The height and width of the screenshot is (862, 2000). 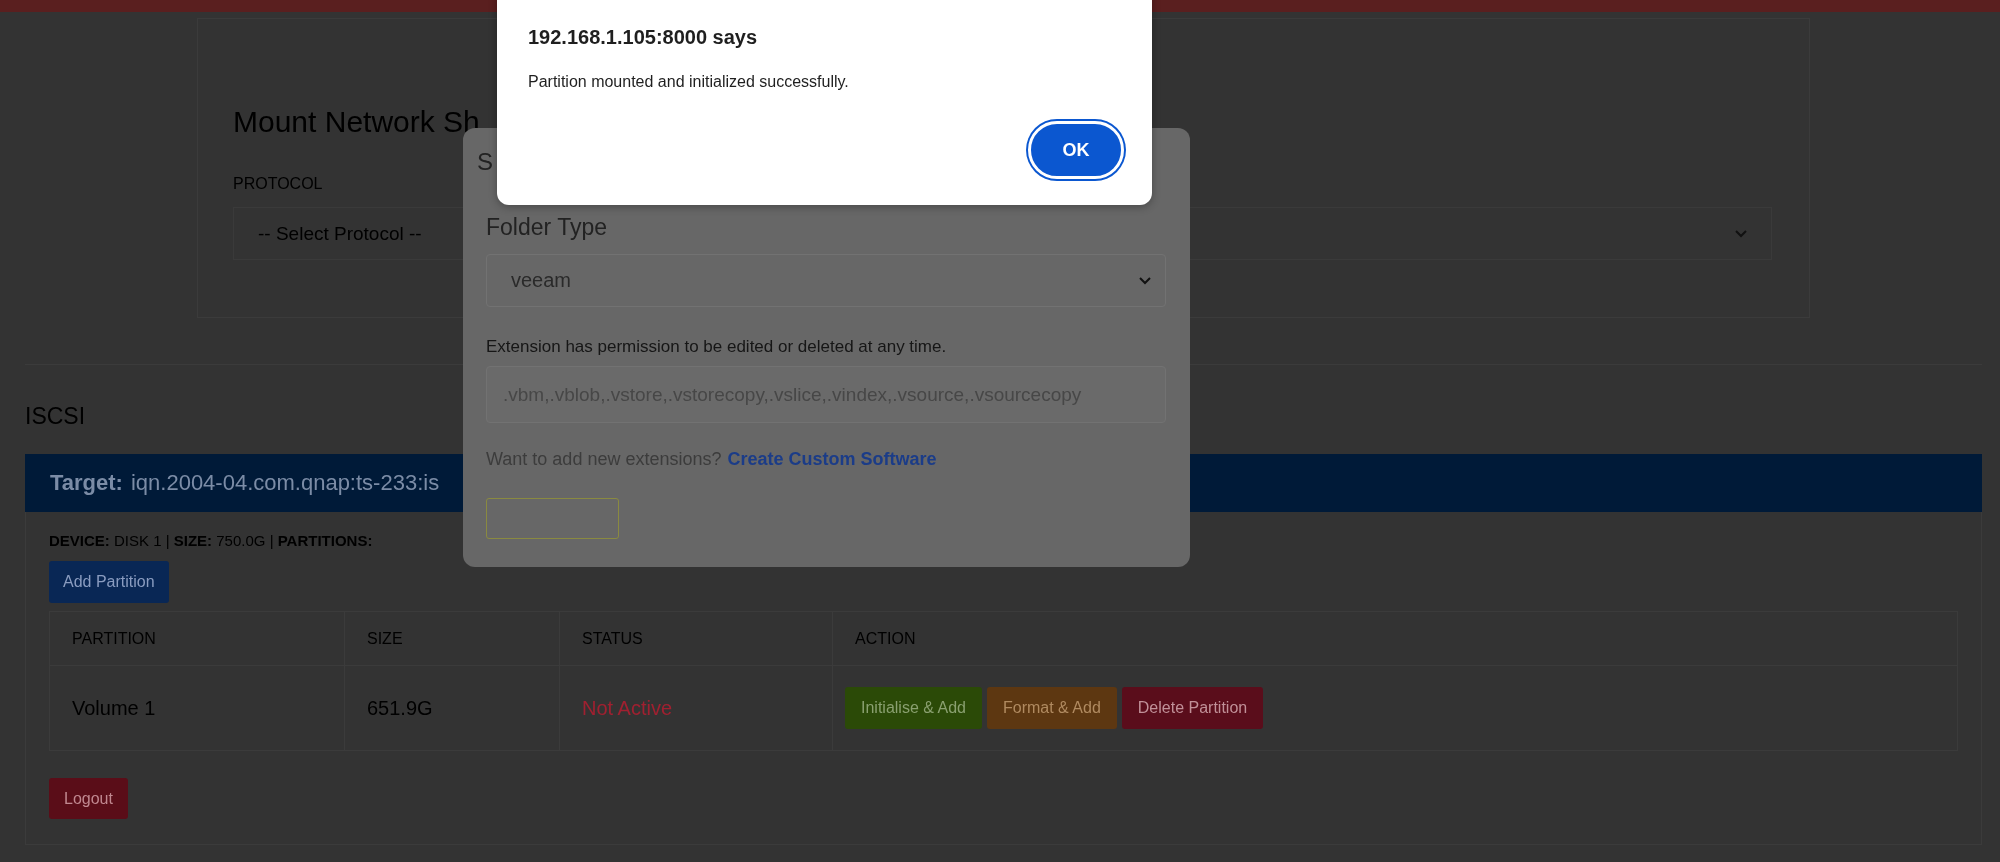 I want to click on modal-title: S, so click(x=485, y=162).